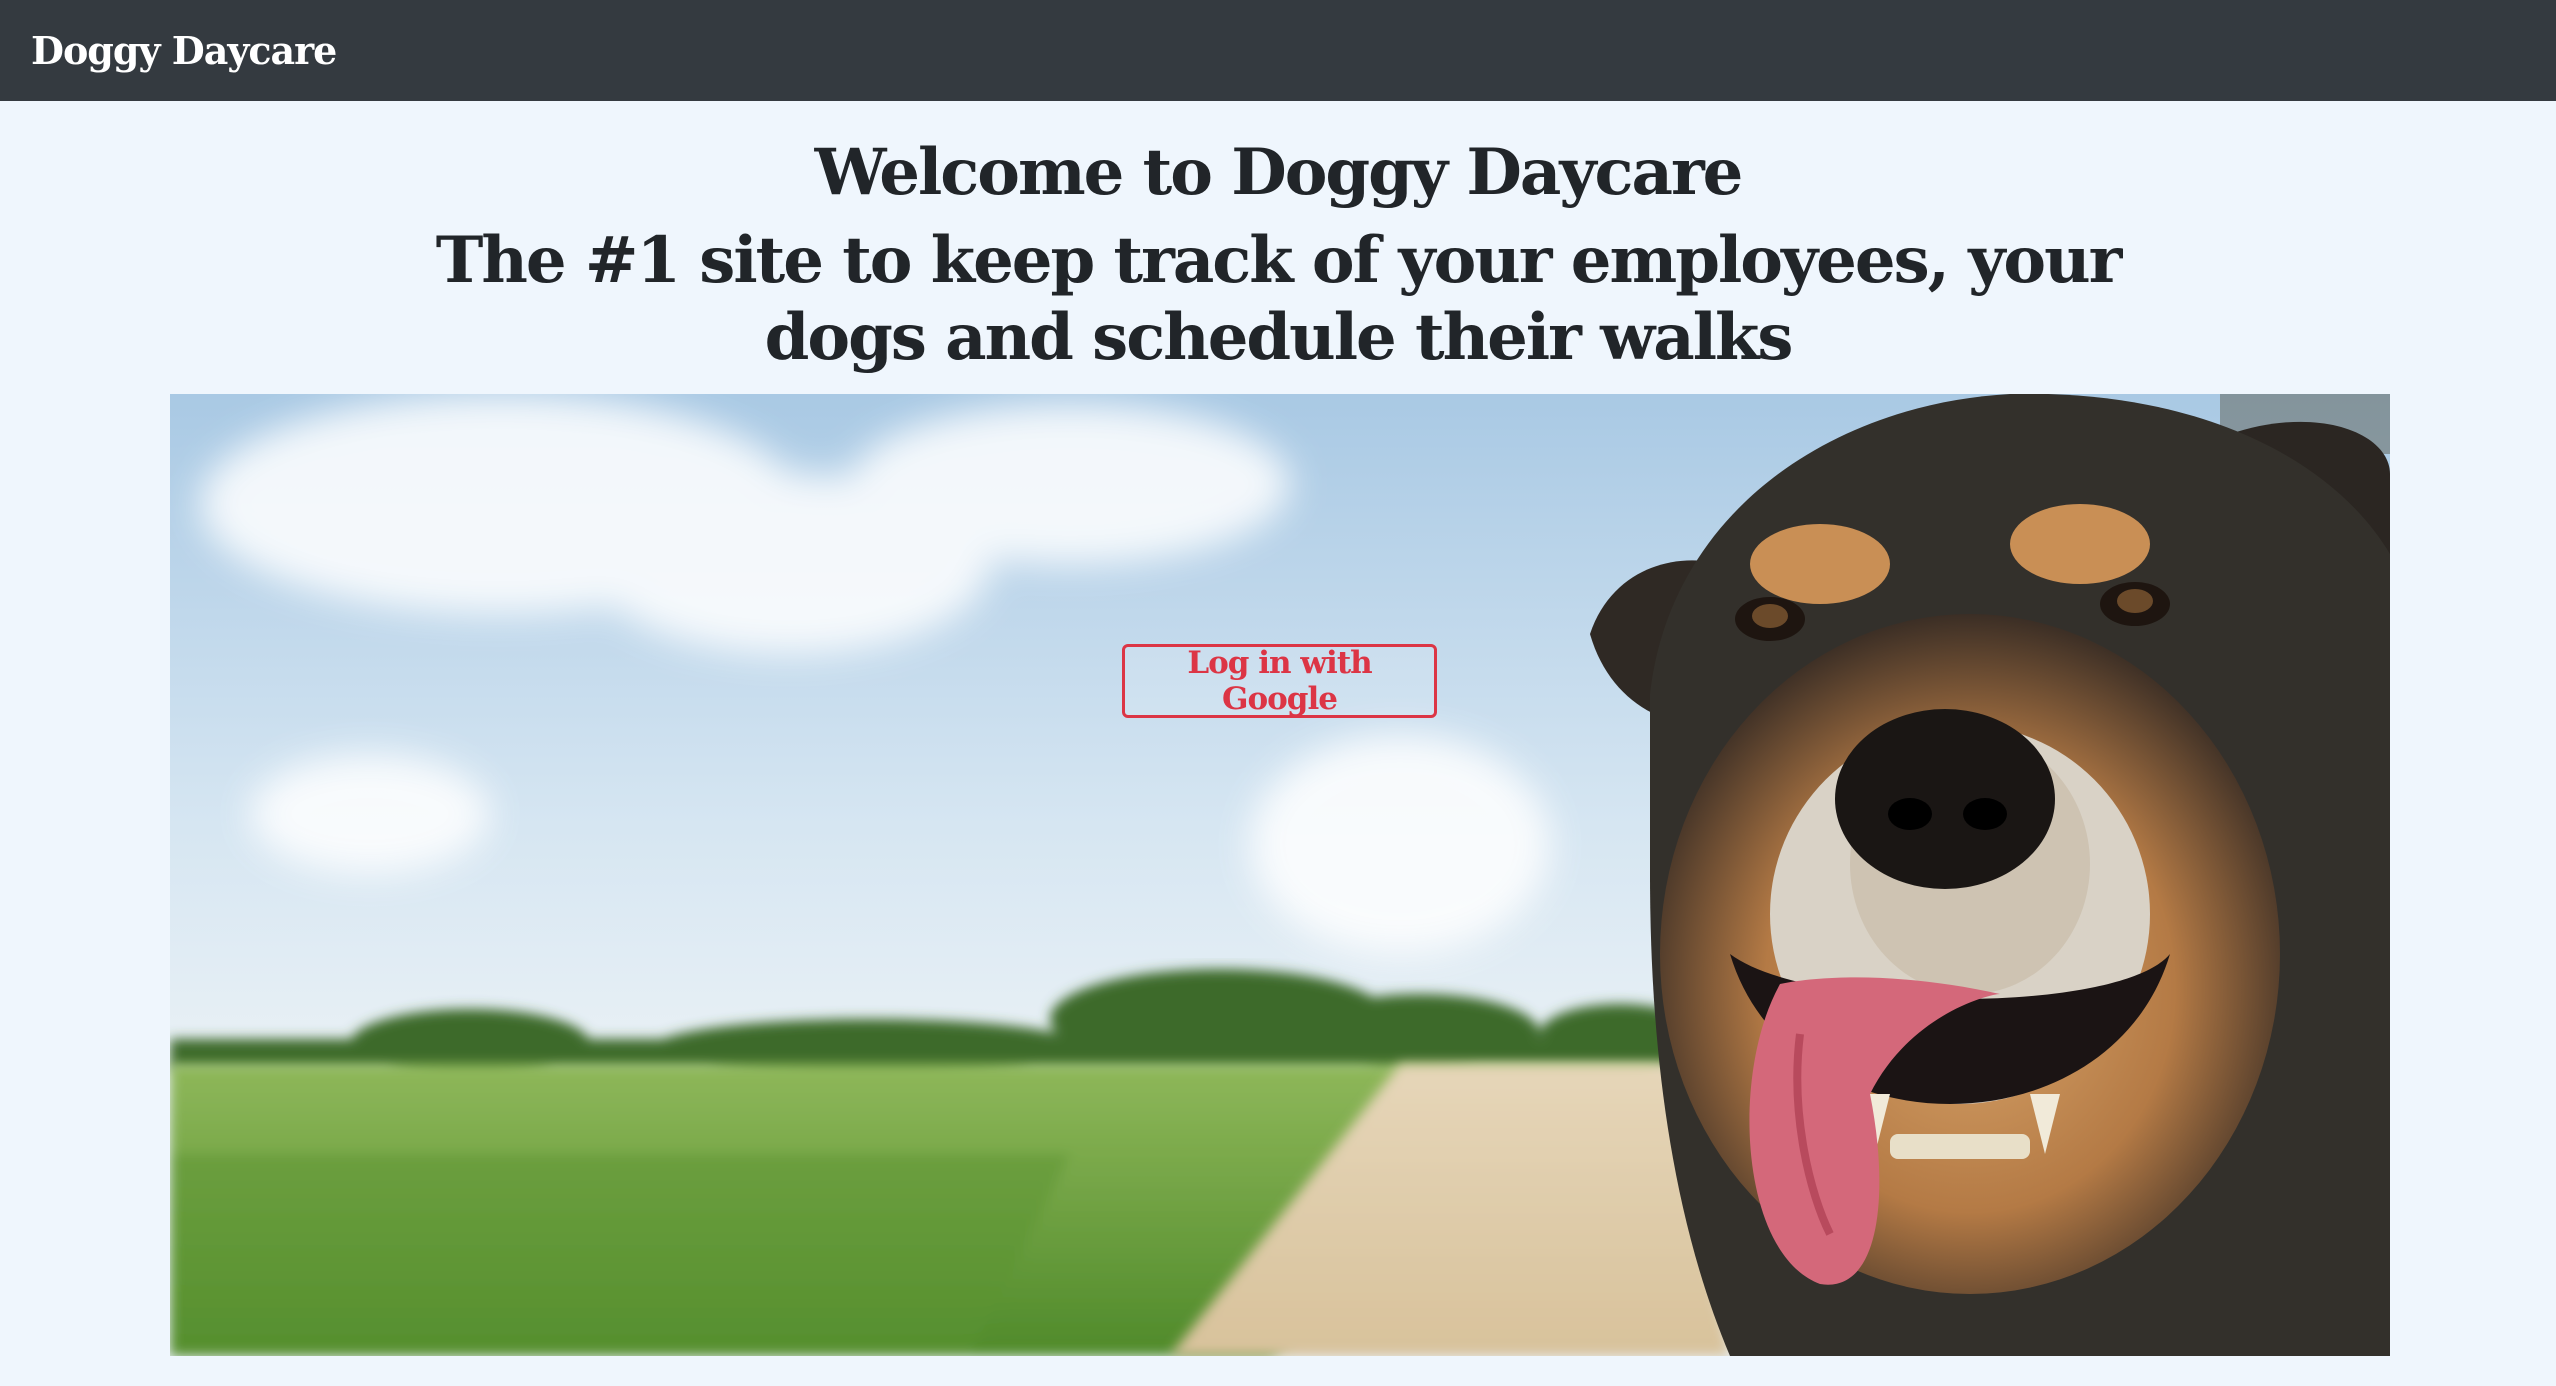 Image resolution: width=2556 pixels, height=1386 pixels. What do you see at coordinates (184, 50) in the screenshot?
I see `brand-link: Doggy Daycare` at bounding box center [184, 50].